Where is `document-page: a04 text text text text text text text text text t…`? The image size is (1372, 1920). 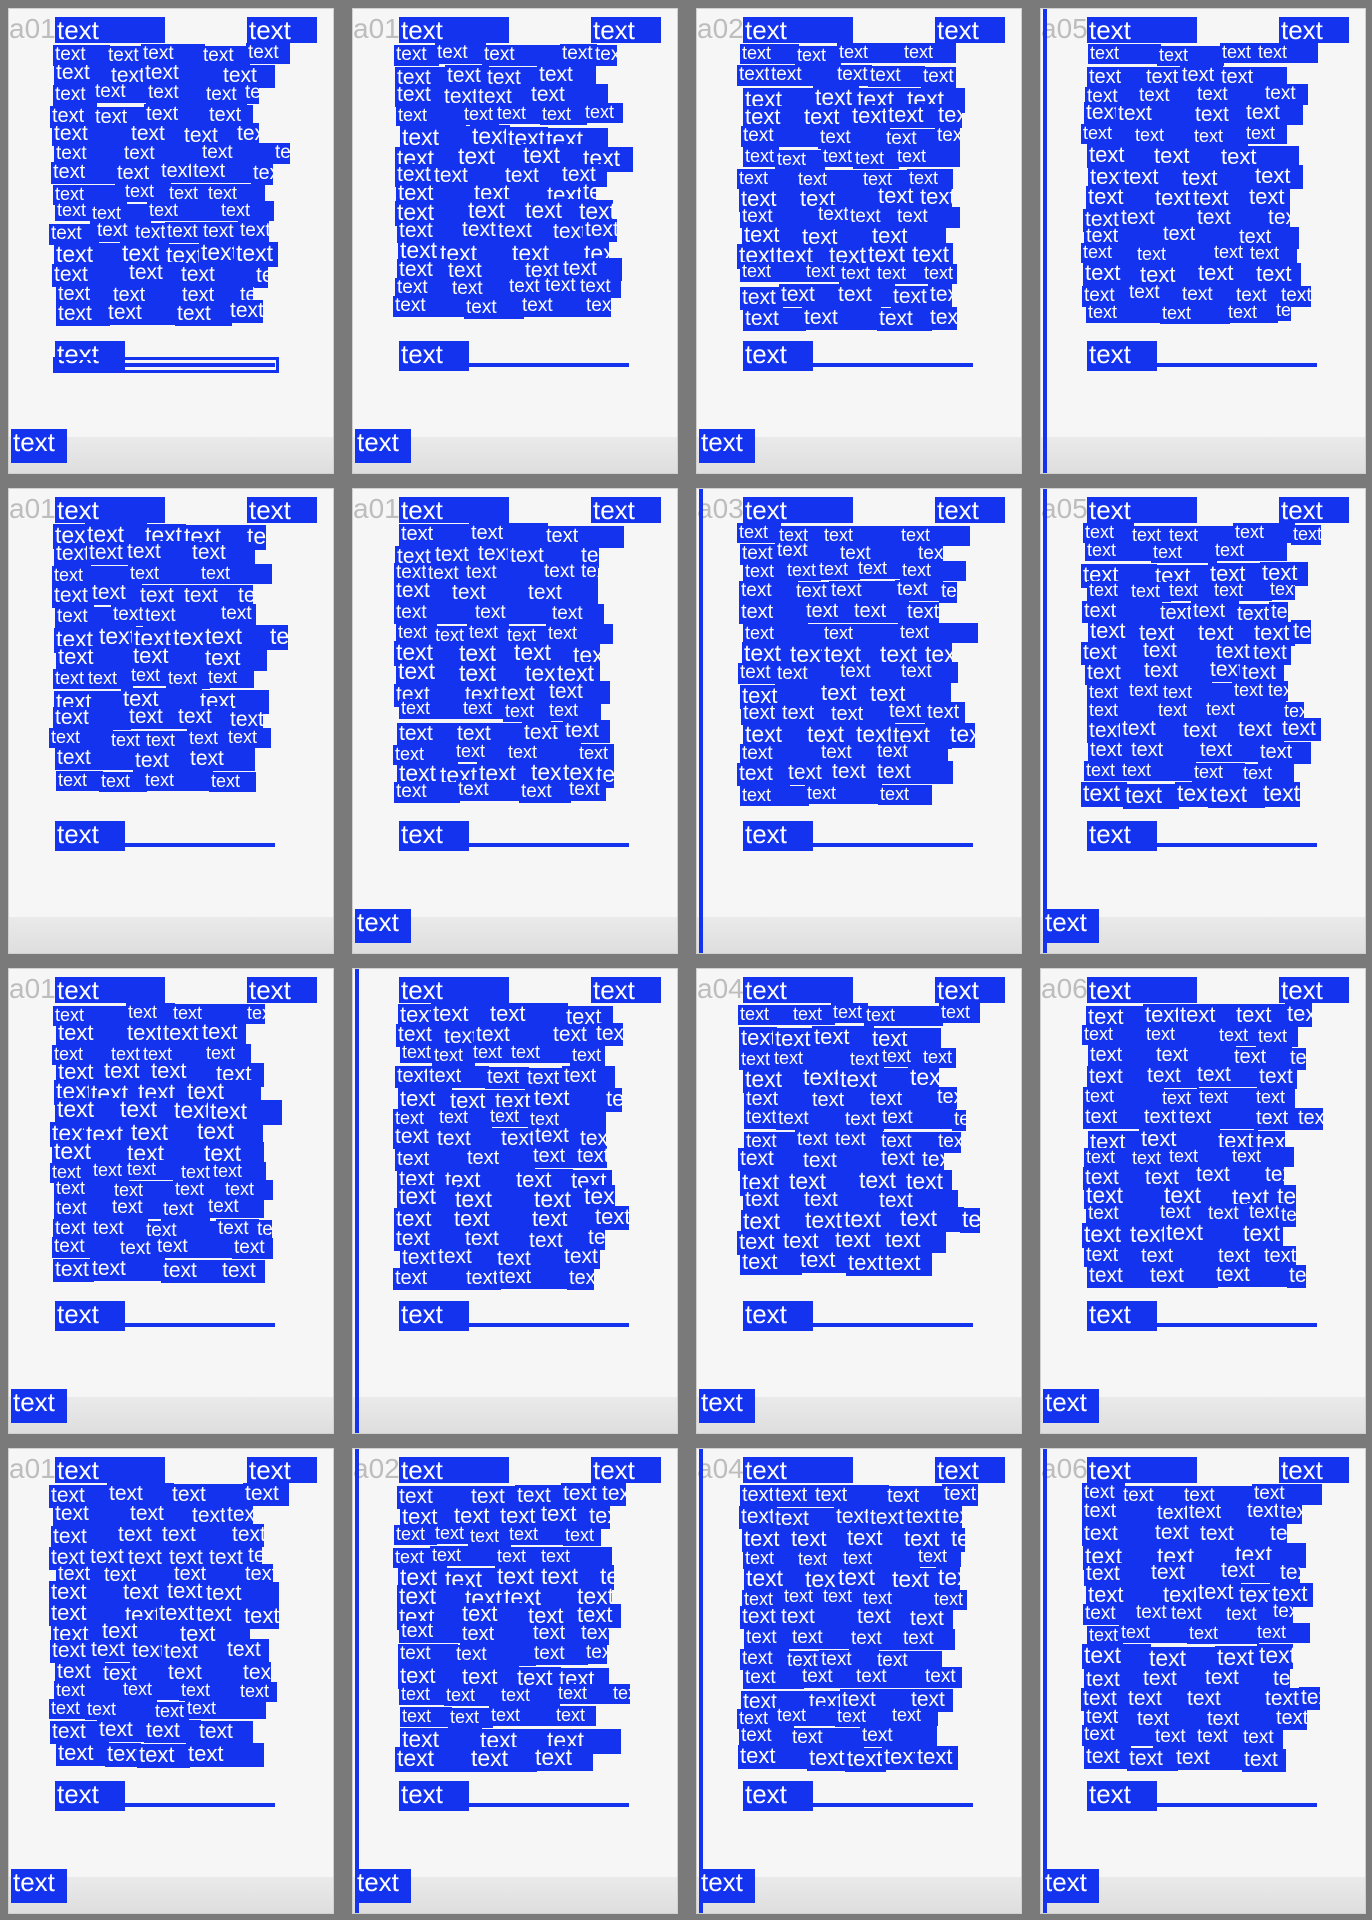
document-page: a04 text text text text text text text text text t… is located at coordinates (859, 1201).